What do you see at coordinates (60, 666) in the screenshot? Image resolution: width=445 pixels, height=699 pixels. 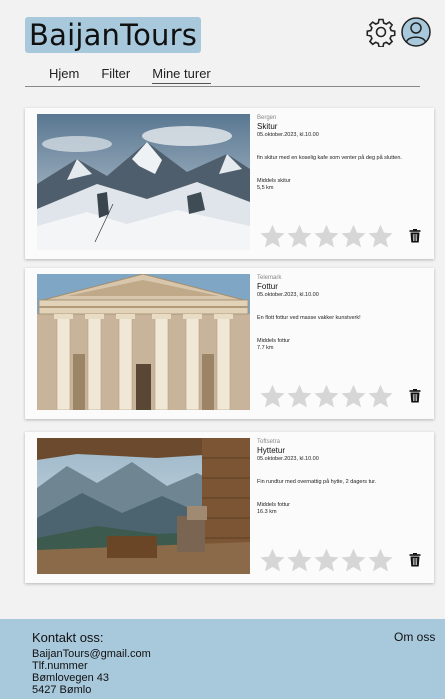 I see `footer-phone: Tlf.nummer` at bounding box center [60, 666].